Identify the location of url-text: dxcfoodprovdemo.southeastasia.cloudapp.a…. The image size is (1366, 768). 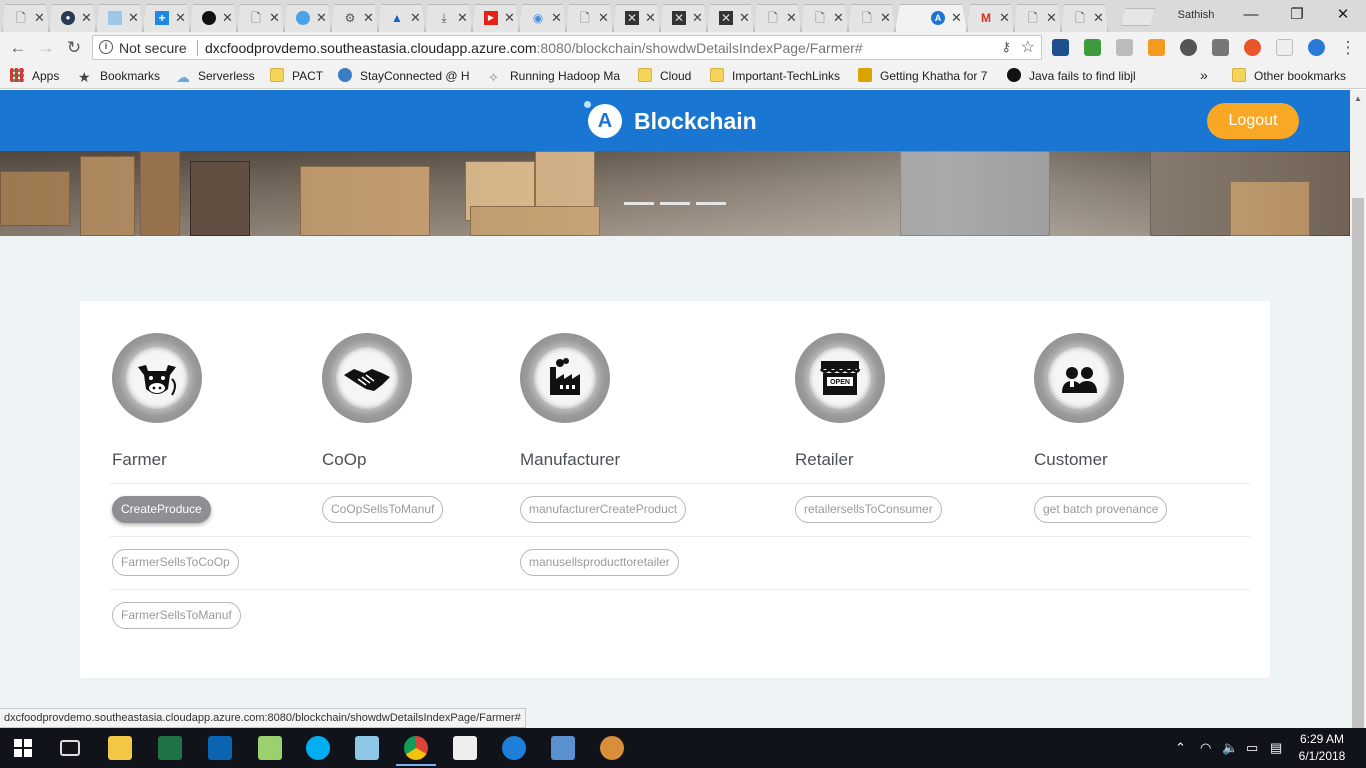
(534, 48).